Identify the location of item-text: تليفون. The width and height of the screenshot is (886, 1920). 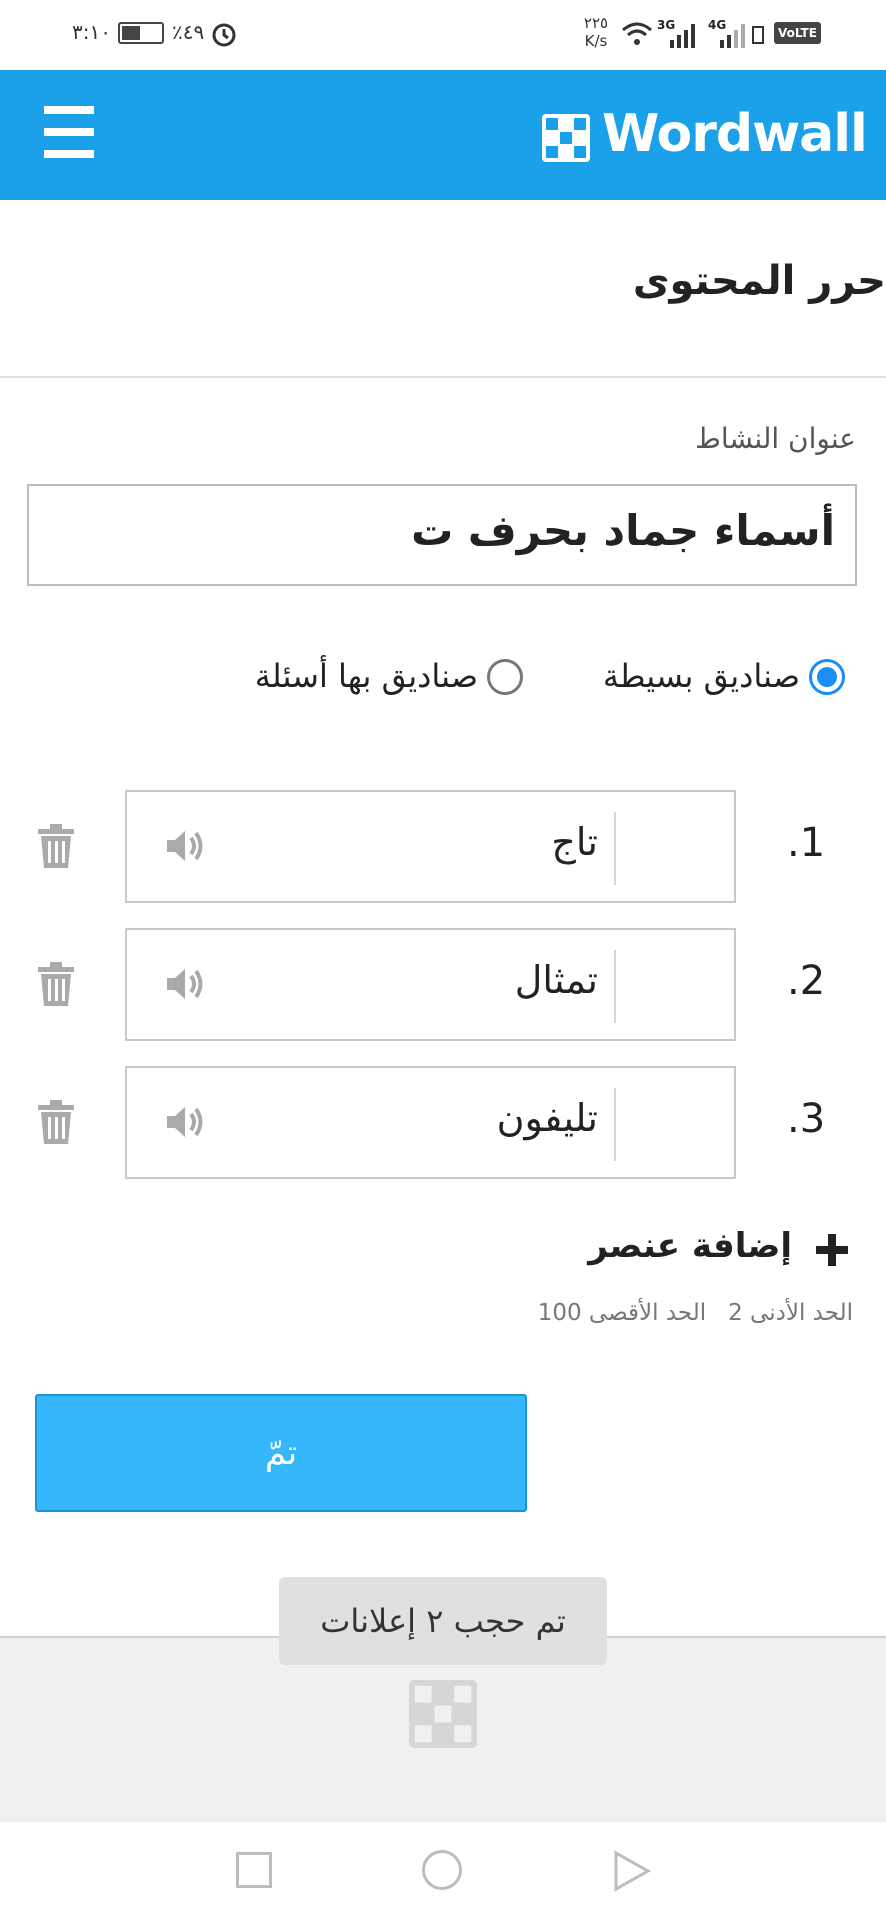
(547, 1118).